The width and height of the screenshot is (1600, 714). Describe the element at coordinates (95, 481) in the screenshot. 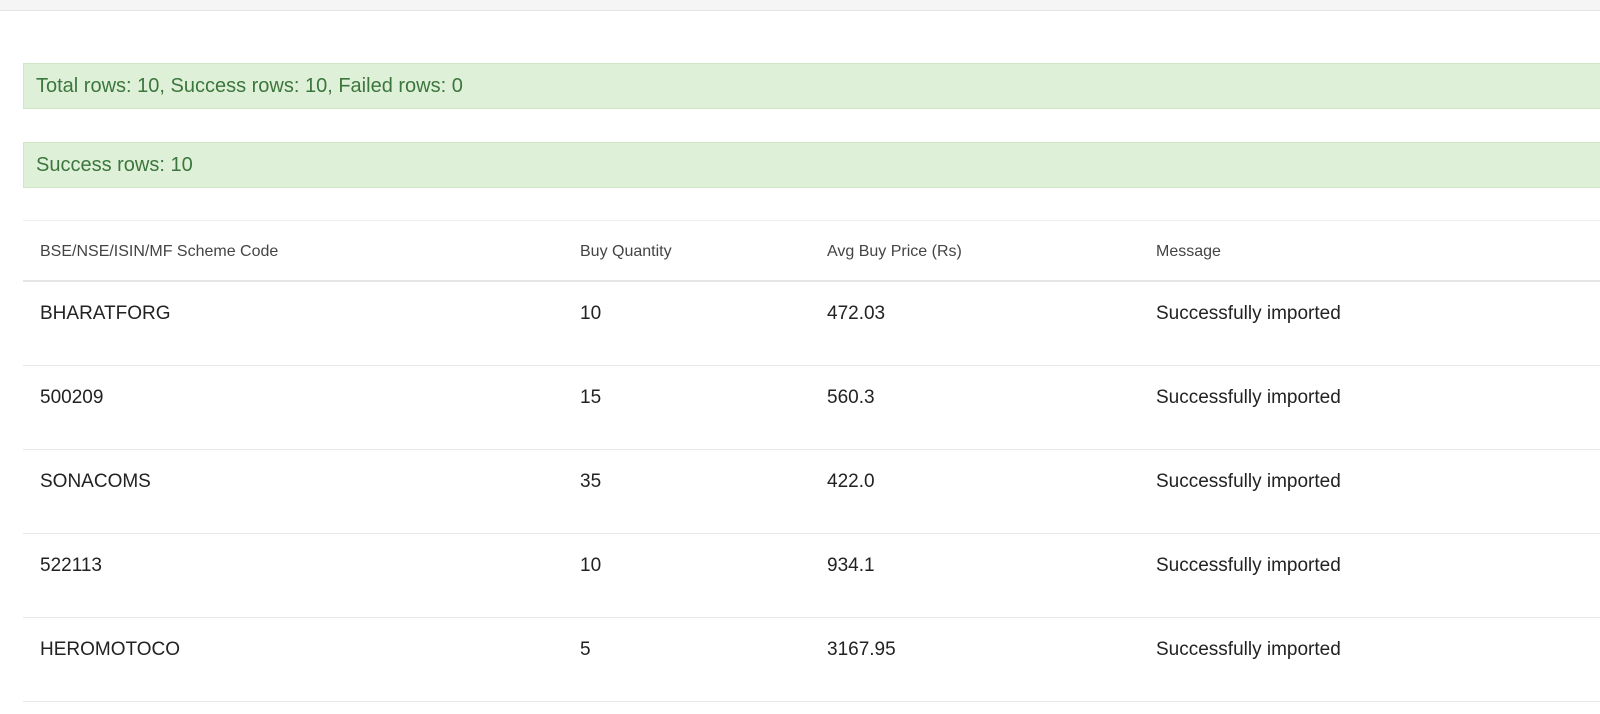

I see `cell-scheme-code: SONACOMS` at that location.